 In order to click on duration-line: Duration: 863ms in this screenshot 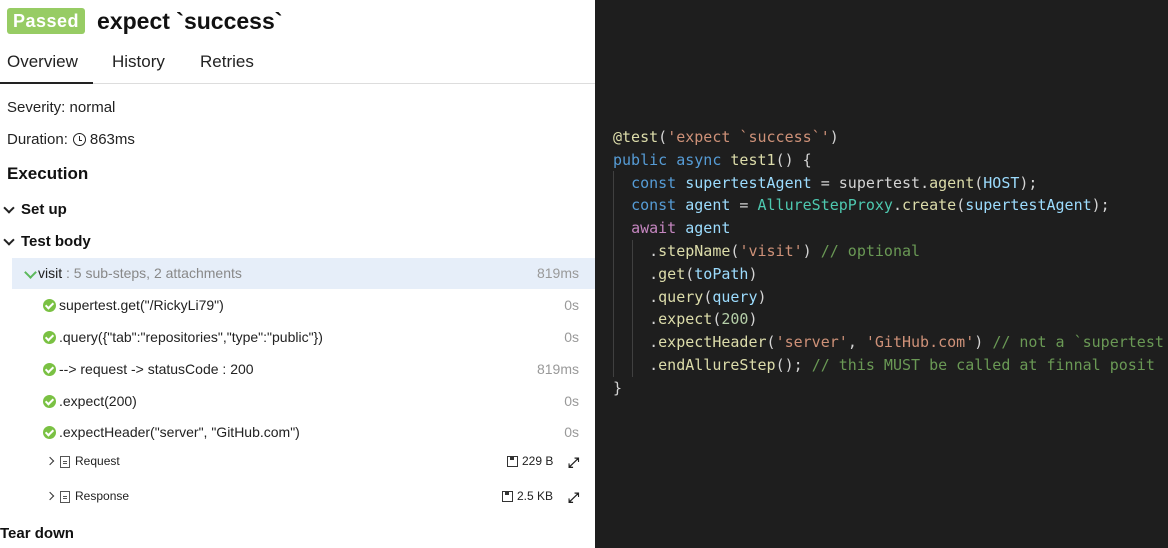, I will do `click(71, 139)`.